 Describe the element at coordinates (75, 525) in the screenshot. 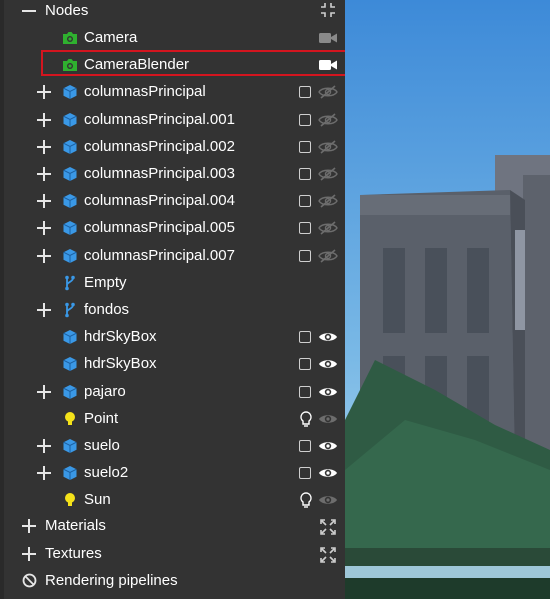

I see `section-label: Materials` at that location.